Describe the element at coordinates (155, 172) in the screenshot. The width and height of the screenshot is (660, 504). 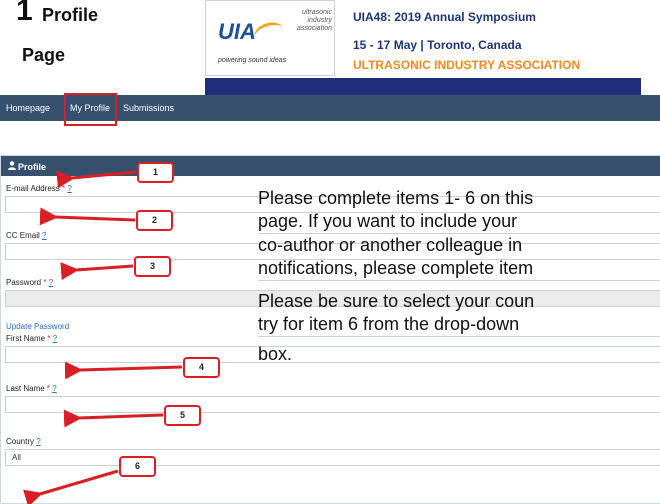
I see `callout-1: 1` at that location.